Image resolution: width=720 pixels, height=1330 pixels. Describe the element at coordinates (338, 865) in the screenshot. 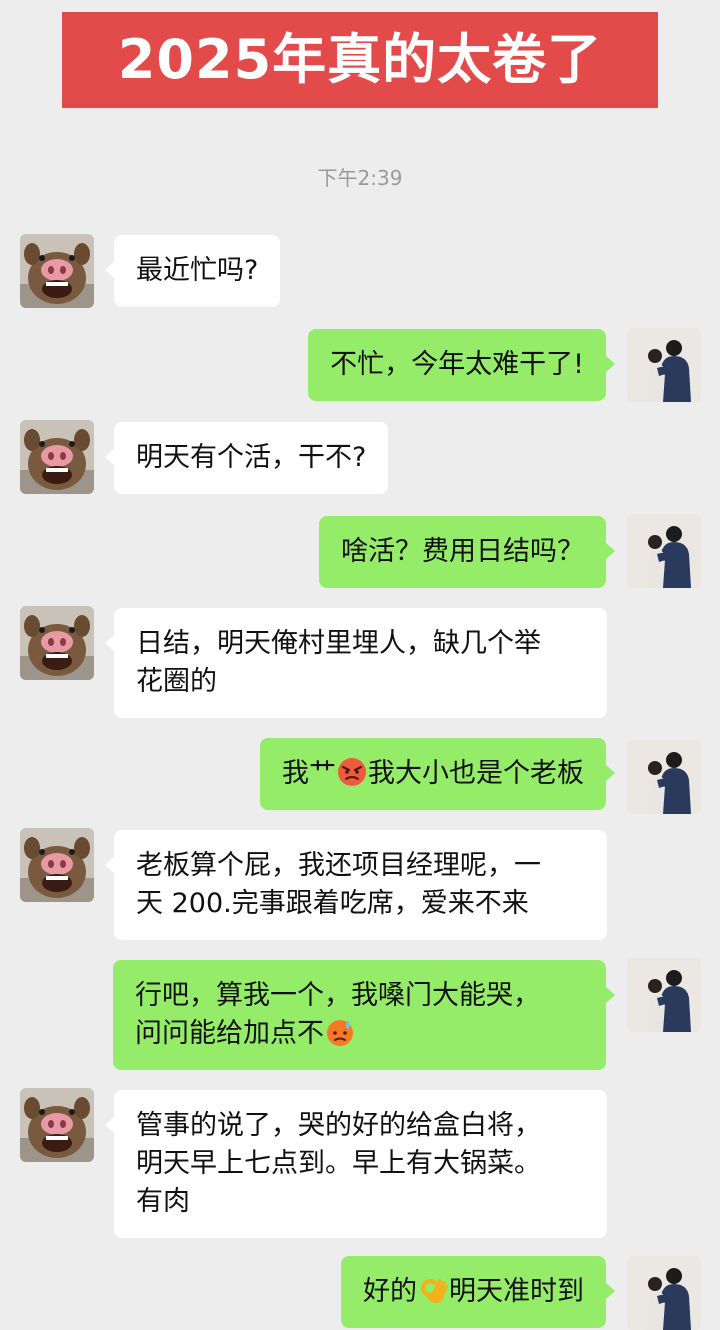

I see `message-text-line: 老板算个屁，我还项目经理呢，一` at that location.